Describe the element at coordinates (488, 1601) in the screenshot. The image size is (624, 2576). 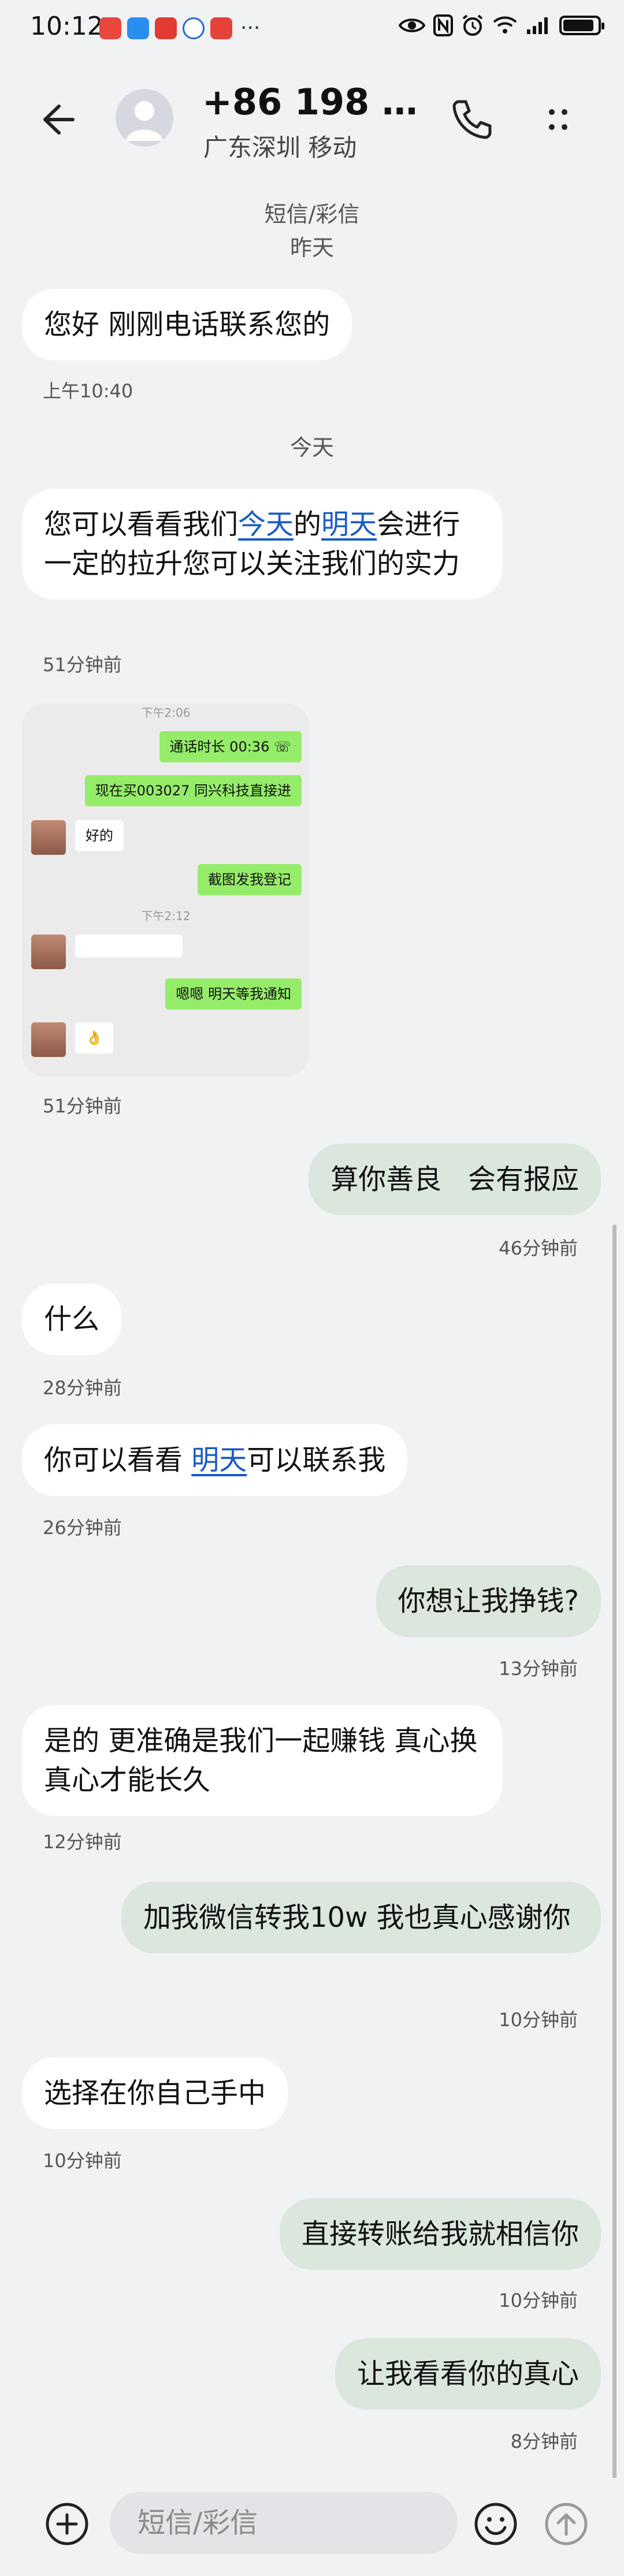
I see `outgoing-message: 你想让我挣钱?` at that location.